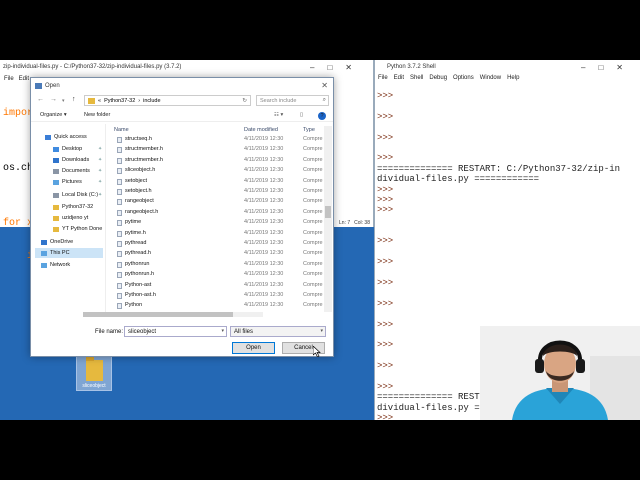 This screenshot has width=640, height=480. I want to click on nav-item-onedrive: OneDrive, so click(57, 242).